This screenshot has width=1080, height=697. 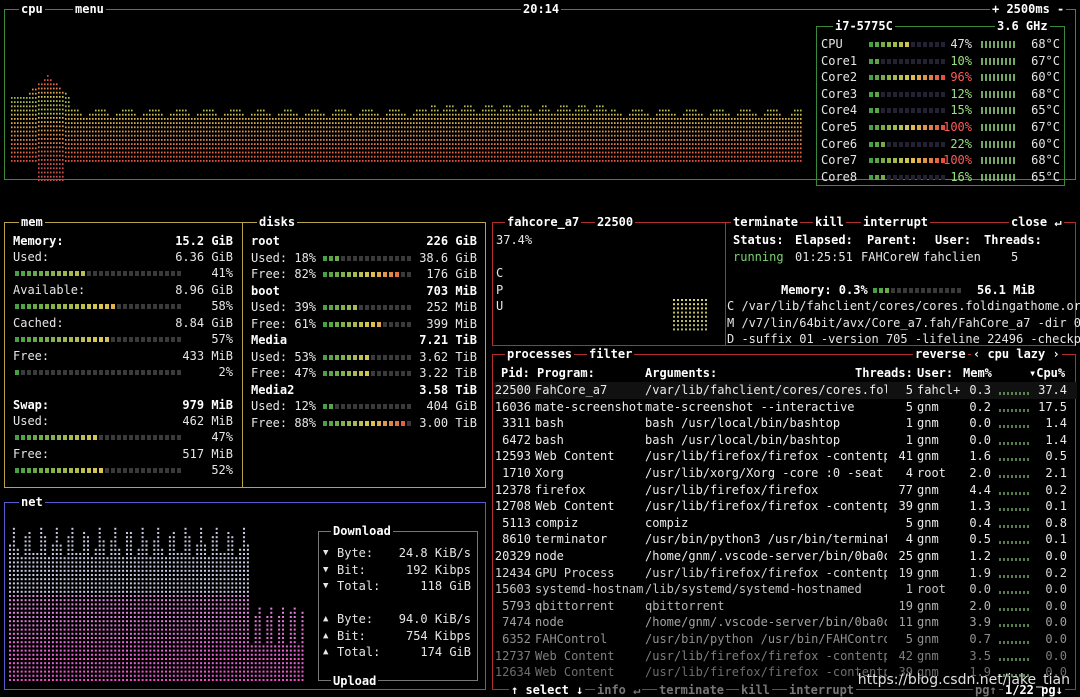 What do you see at coordinates (977, 373) in the screenshot?
I see `mem-column-header: Mem%` at bounding box center [977, 373].